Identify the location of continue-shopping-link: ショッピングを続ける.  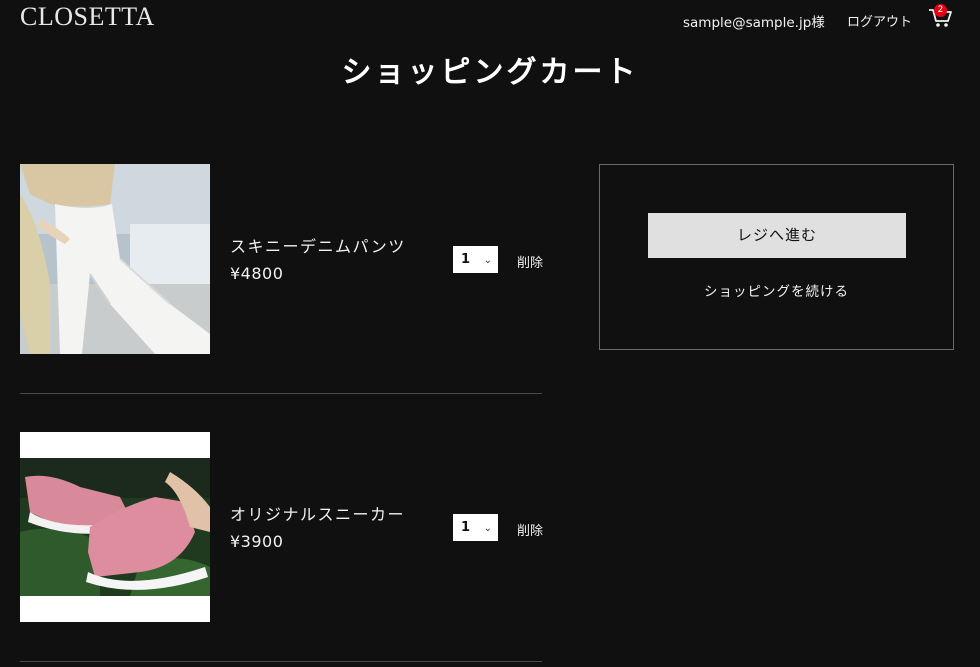
(776, 290).